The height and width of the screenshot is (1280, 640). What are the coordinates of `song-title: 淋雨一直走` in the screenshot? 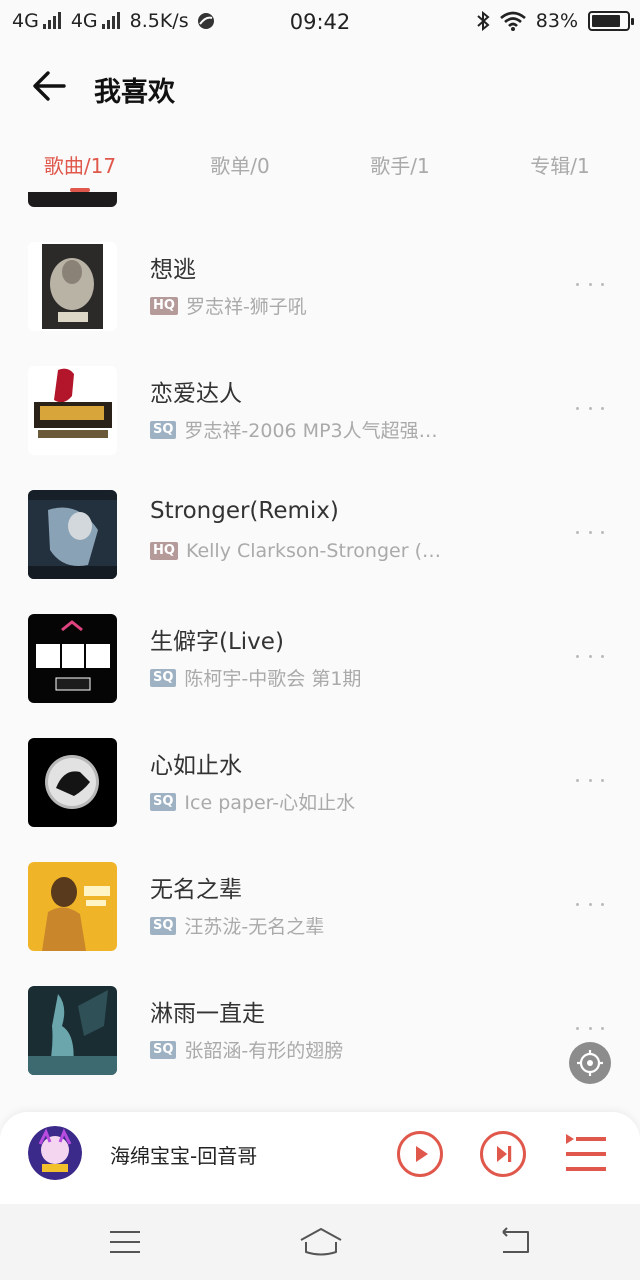 It's located at (207, 1014).